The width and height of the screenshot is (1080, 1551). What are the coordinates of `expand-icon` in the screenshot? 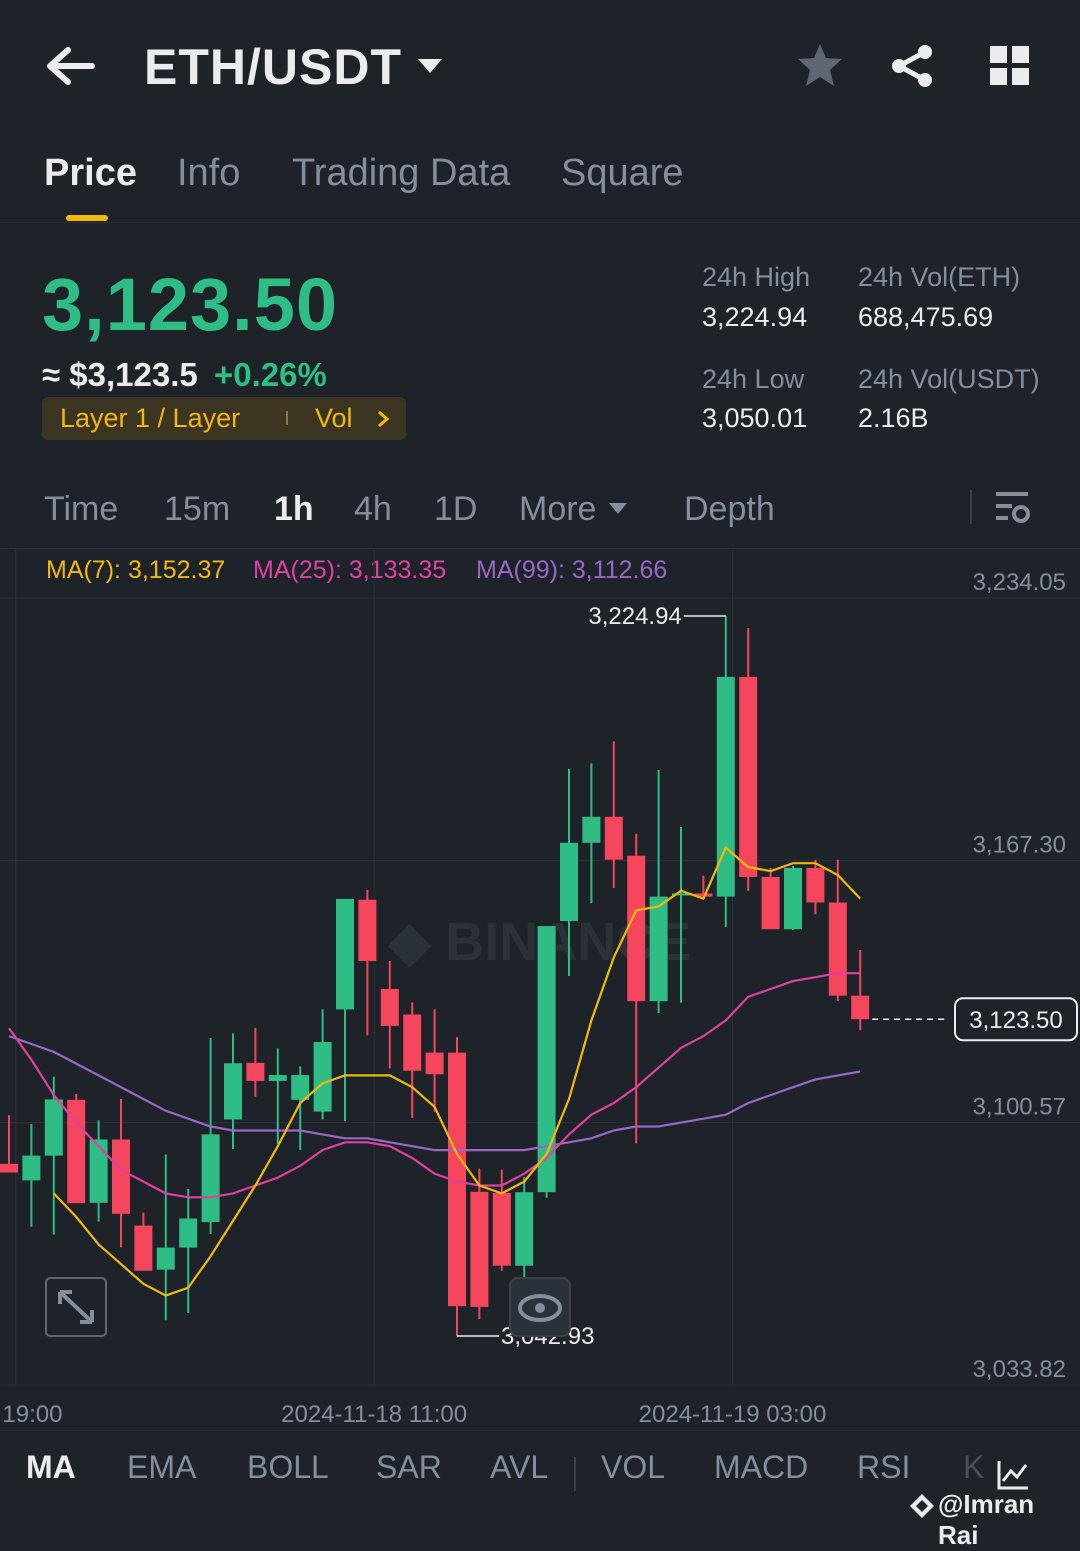 It's located at (76, 1307).